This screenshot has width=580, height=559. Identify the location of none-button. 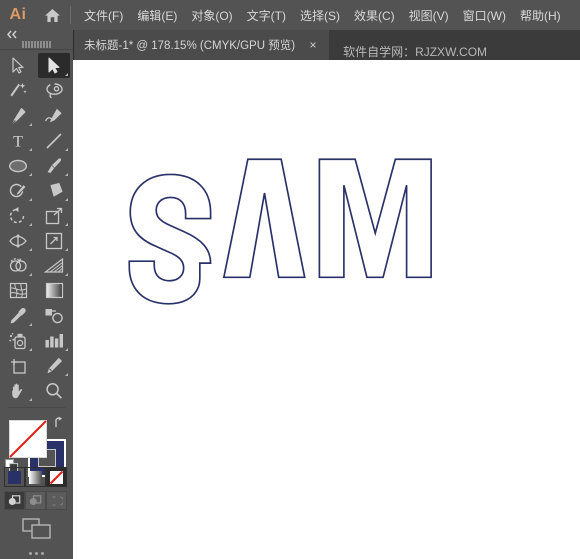
(56, 477).